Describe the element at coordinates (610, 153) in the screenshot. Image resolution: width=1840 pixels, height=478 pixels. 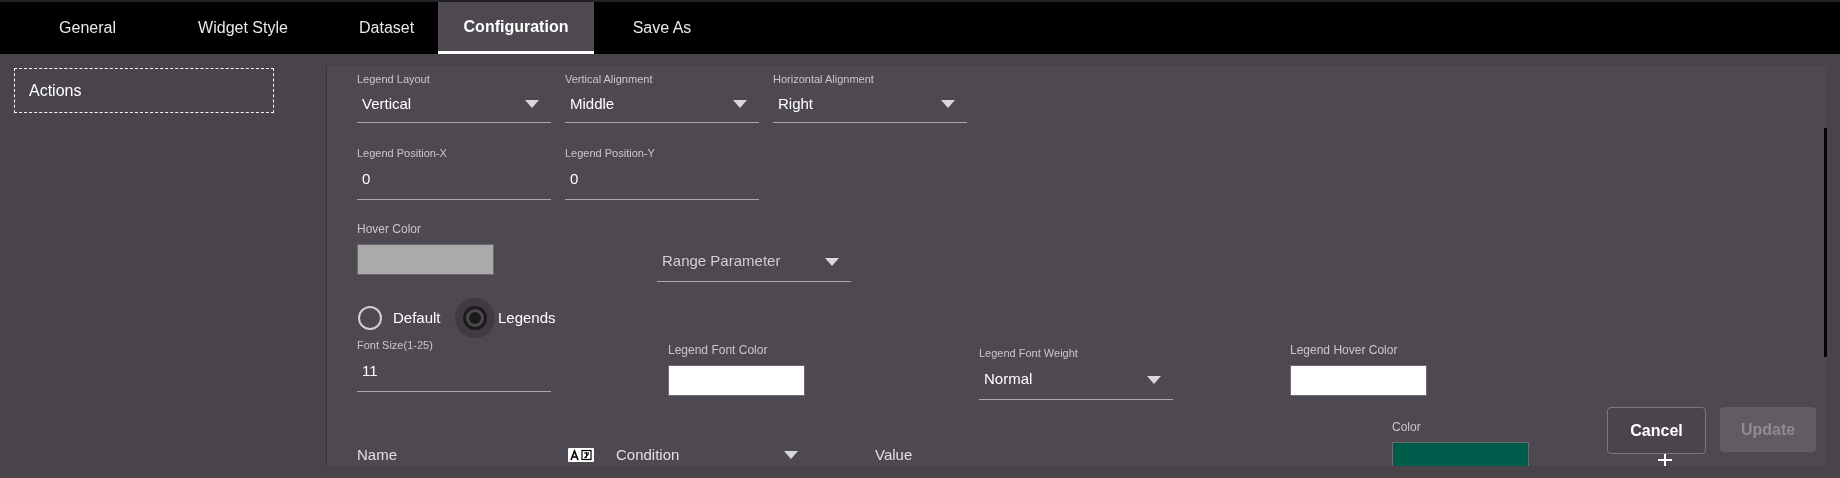
I see `field-label: Legend Position-Y` at that location.